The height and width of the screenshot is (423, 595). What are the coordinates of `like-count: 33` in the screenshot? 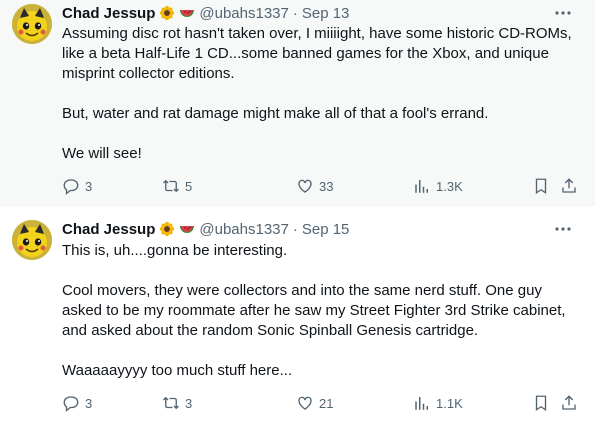 It's located at (326, 186).